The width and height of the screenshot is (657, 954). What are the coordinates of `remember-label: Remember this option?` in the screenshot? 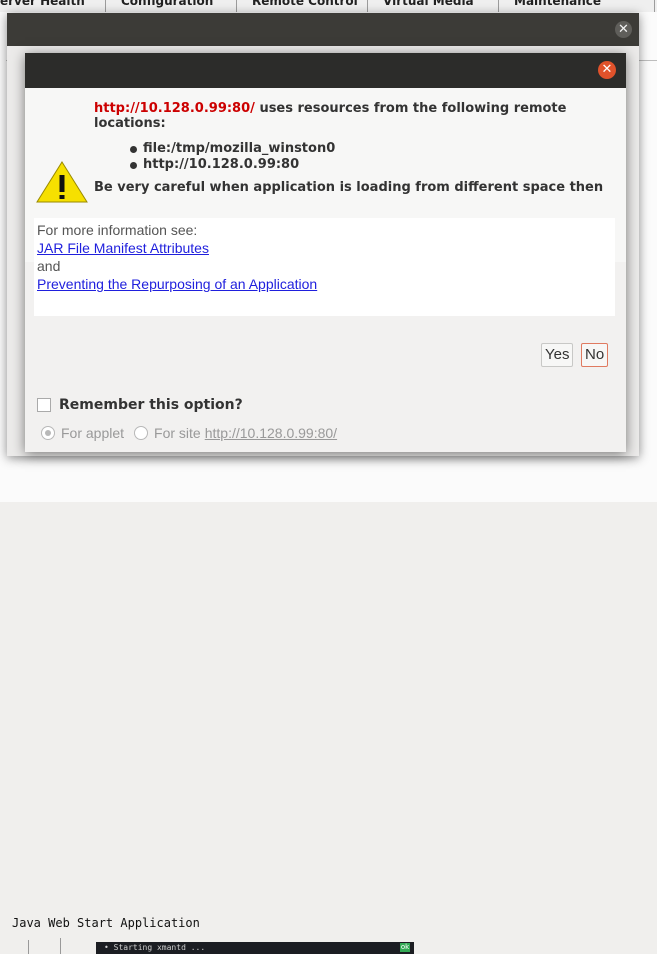 It's located at (151, 405).